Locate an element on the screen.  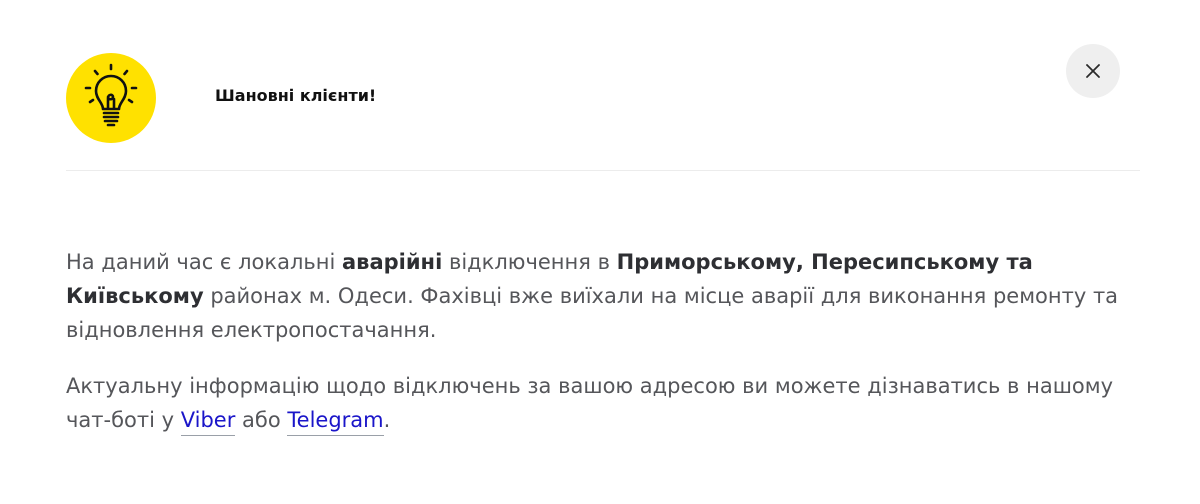
lightbulb-badge is located at coordinates (111, 98).